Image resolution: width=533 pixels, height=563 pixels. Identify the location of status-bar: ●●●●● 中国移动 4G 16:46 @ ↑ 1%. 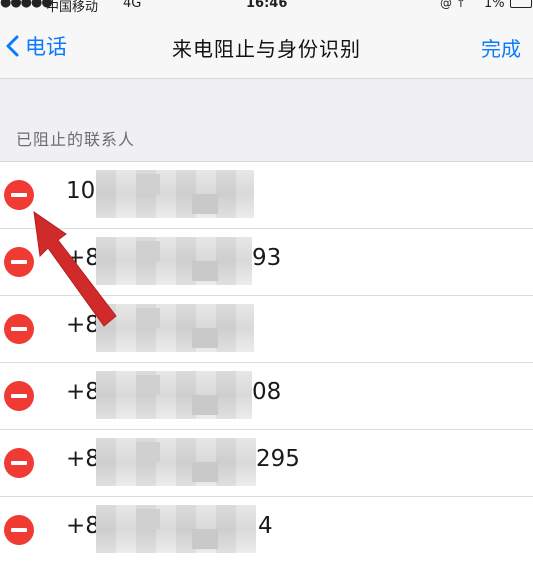
(266, 7).